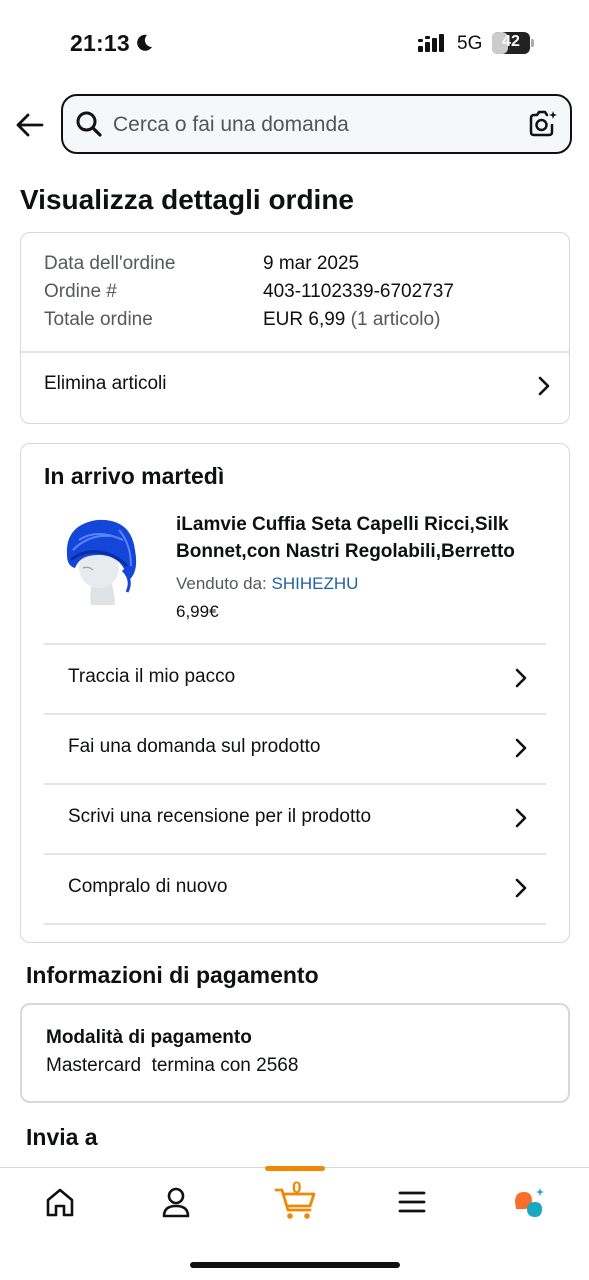 The height and width of the screenshot is (1280, 589). What do you see at coordinates (62, 1137) in the screenshot?
I see `ship-to-section-title: Invia a` at bounding box center [62, 1137].